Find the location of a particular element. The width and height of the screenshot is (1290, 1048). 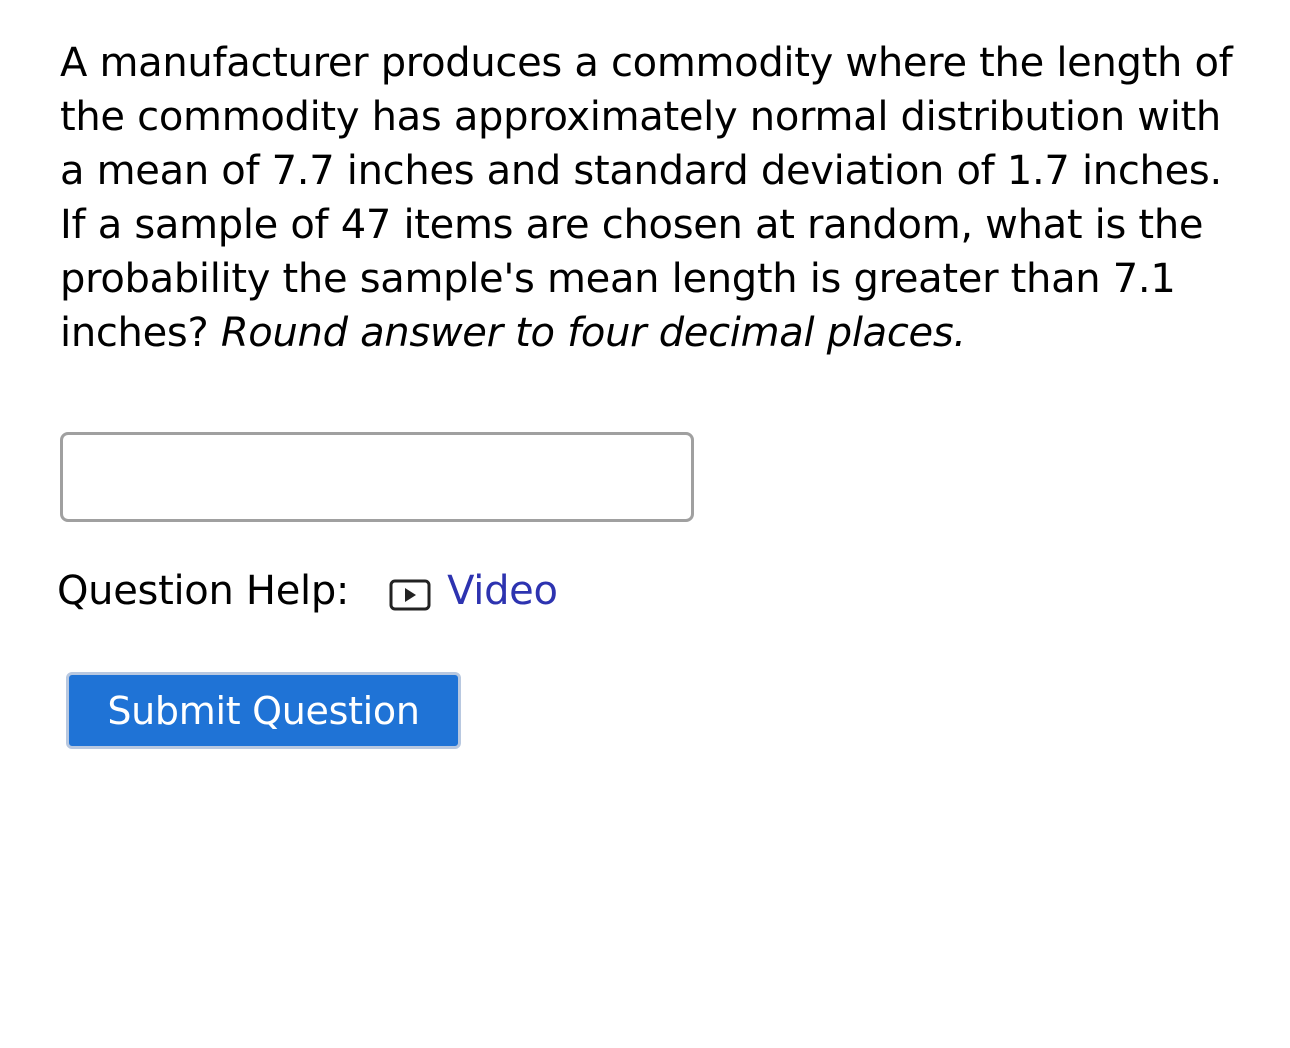

question-help-row: Question Help: Video is located at coordinates (307, 591).